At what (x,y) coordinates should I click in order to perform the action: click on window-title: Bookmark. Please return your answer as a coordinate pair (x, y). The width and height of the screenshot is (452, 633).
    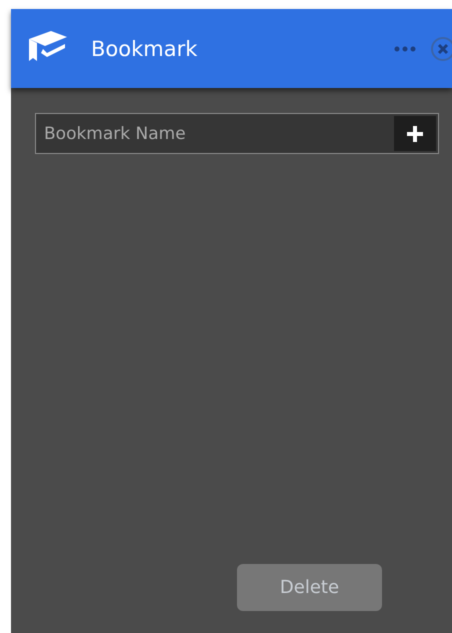
    Looking at the image, I should click on (144, 48).